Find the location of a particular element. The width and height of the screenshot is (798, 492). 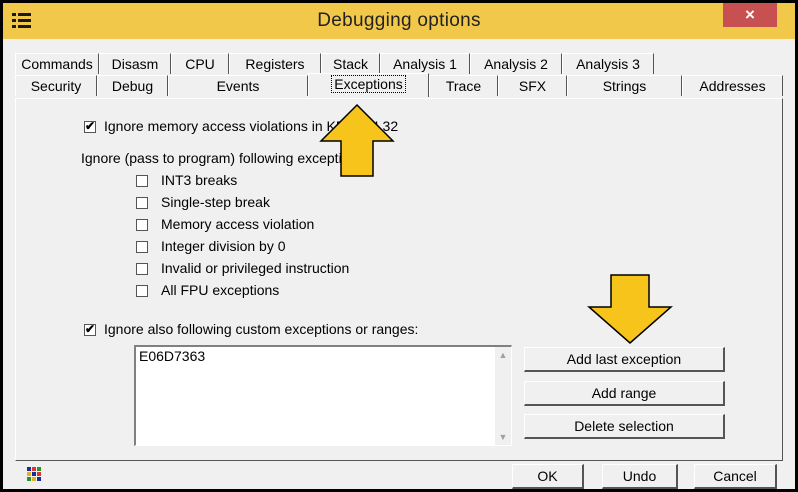

tab-disasm: Disasm is located at coordinates (135, 63).